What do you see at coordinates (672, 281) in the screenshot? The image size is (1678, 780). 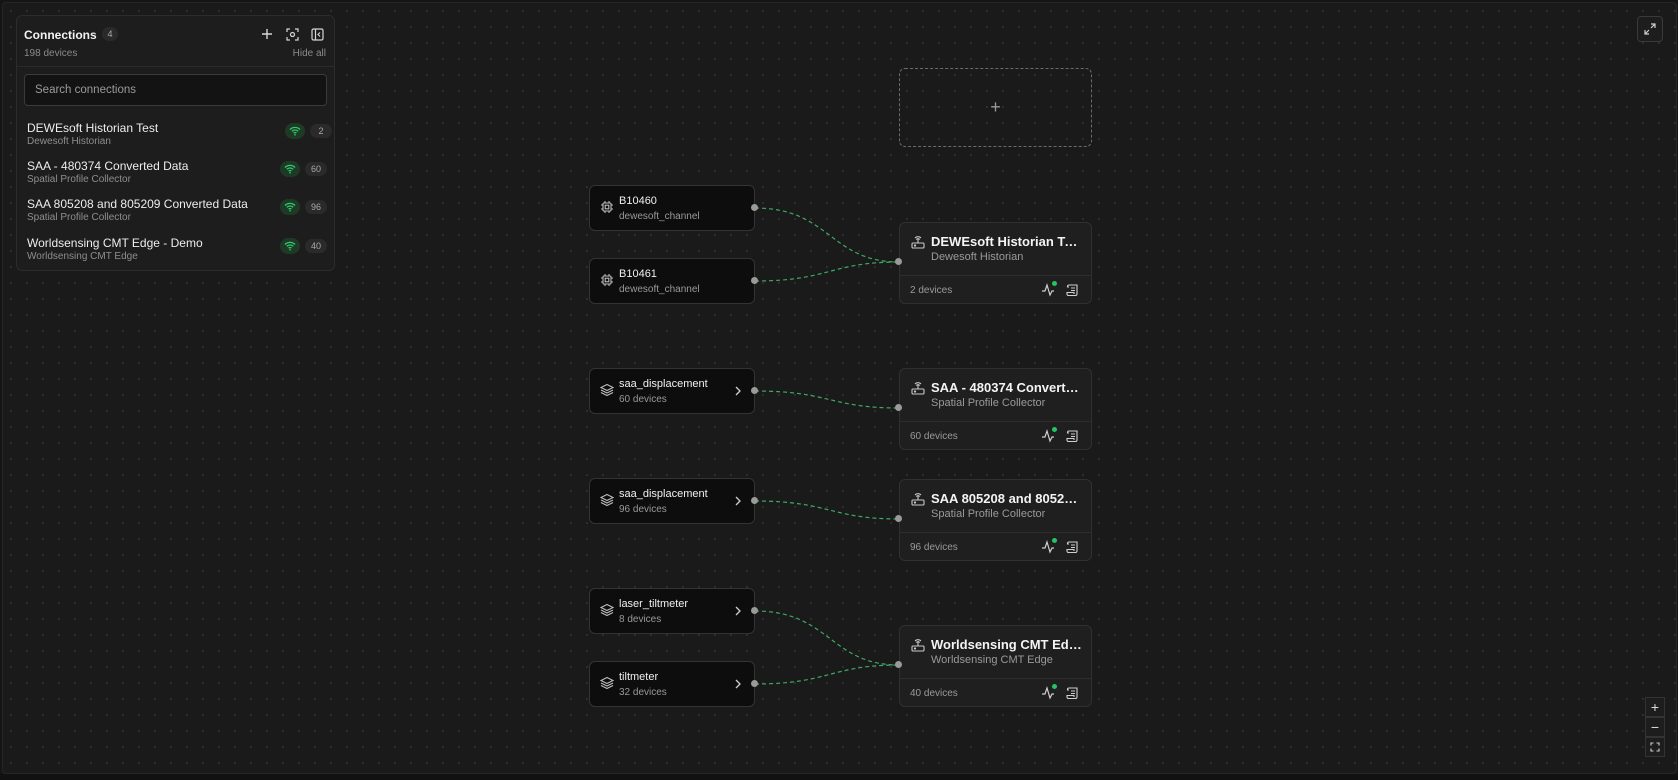 I see `source-node: B10461 dewesoft_channel` at bounding box center [672, 281].